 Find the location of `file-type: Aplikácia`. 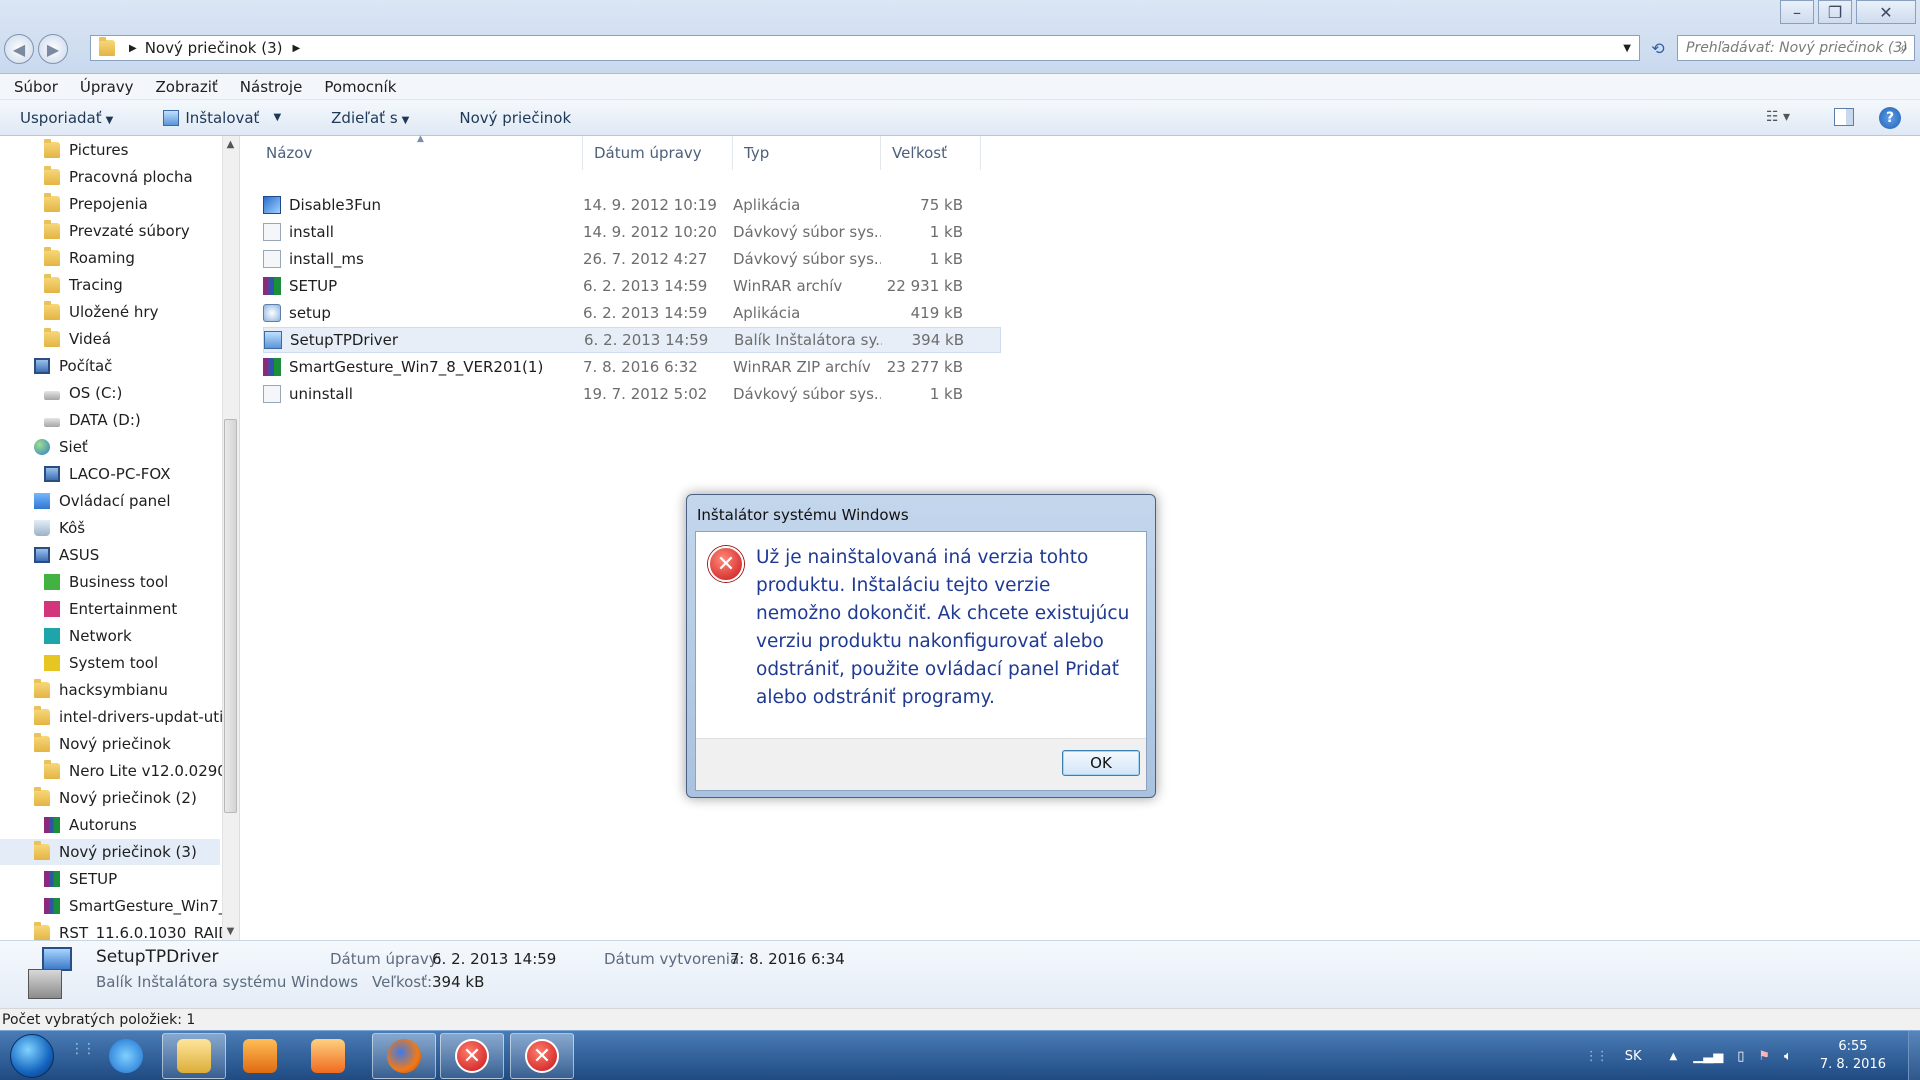

file-type: Aplikácia is located at coordinates (767, 313).